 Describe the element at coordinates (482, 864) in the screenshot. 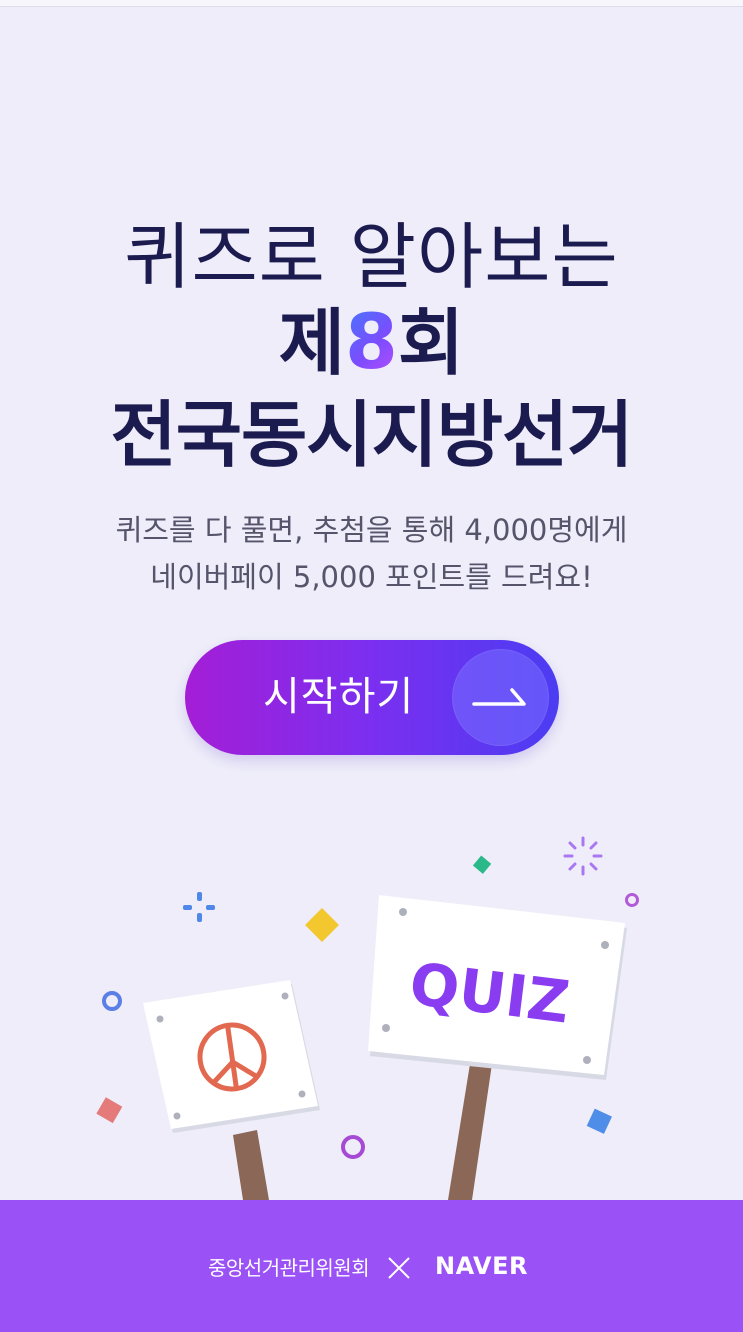

I see `confetti-square-green` at that location.